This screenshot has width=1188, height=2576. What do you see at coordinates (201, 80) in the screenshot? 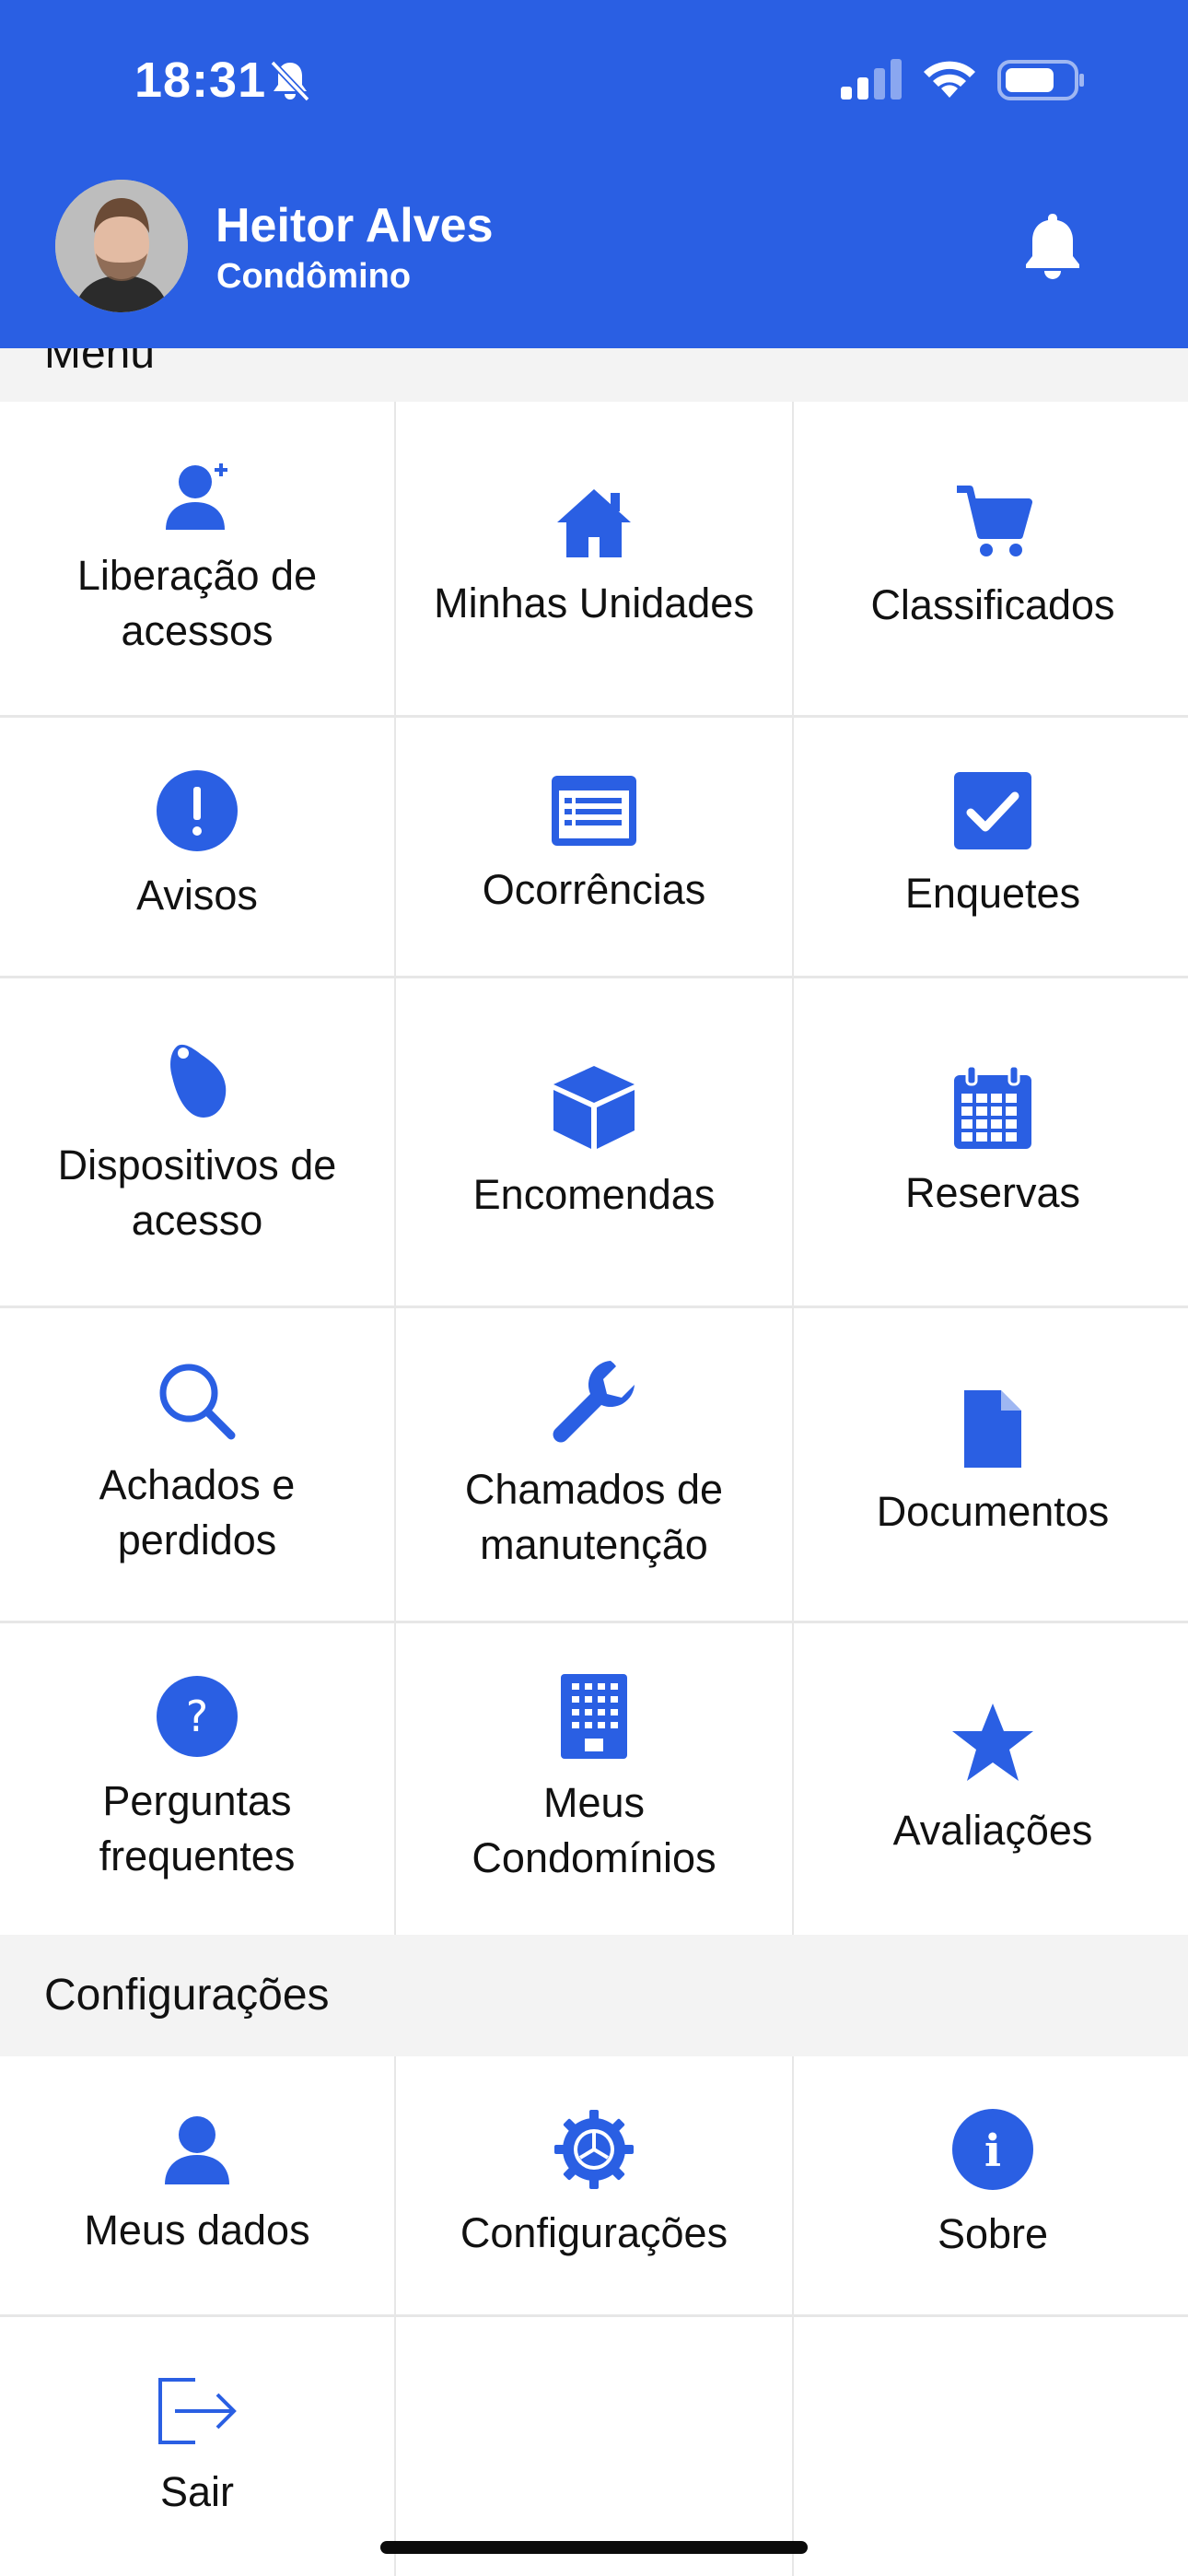
I see `status-time: 18:31` at bounding box center [201, 80].